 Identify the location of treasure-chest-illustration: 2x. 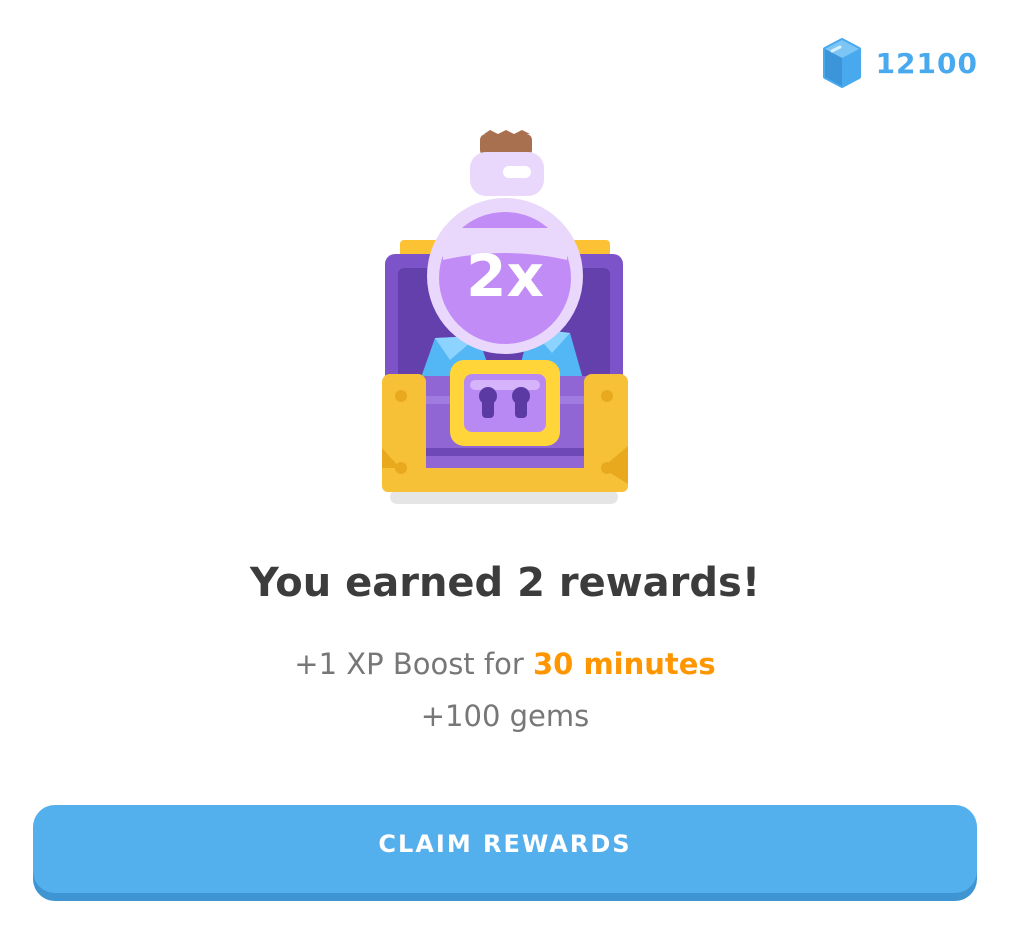
(505, 320).